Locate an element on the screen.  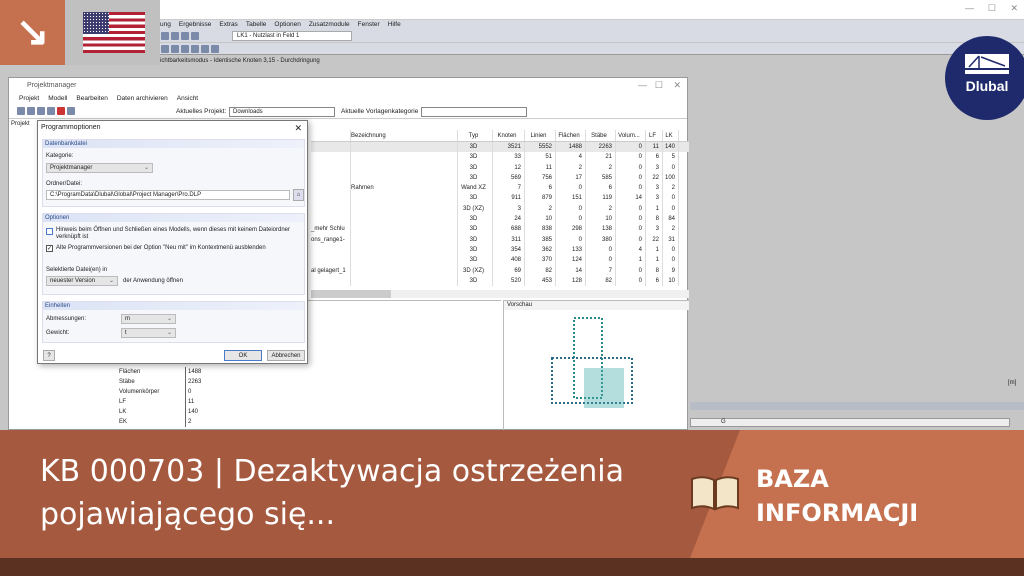
ok-button: OK is located at coordinates (243, 355).